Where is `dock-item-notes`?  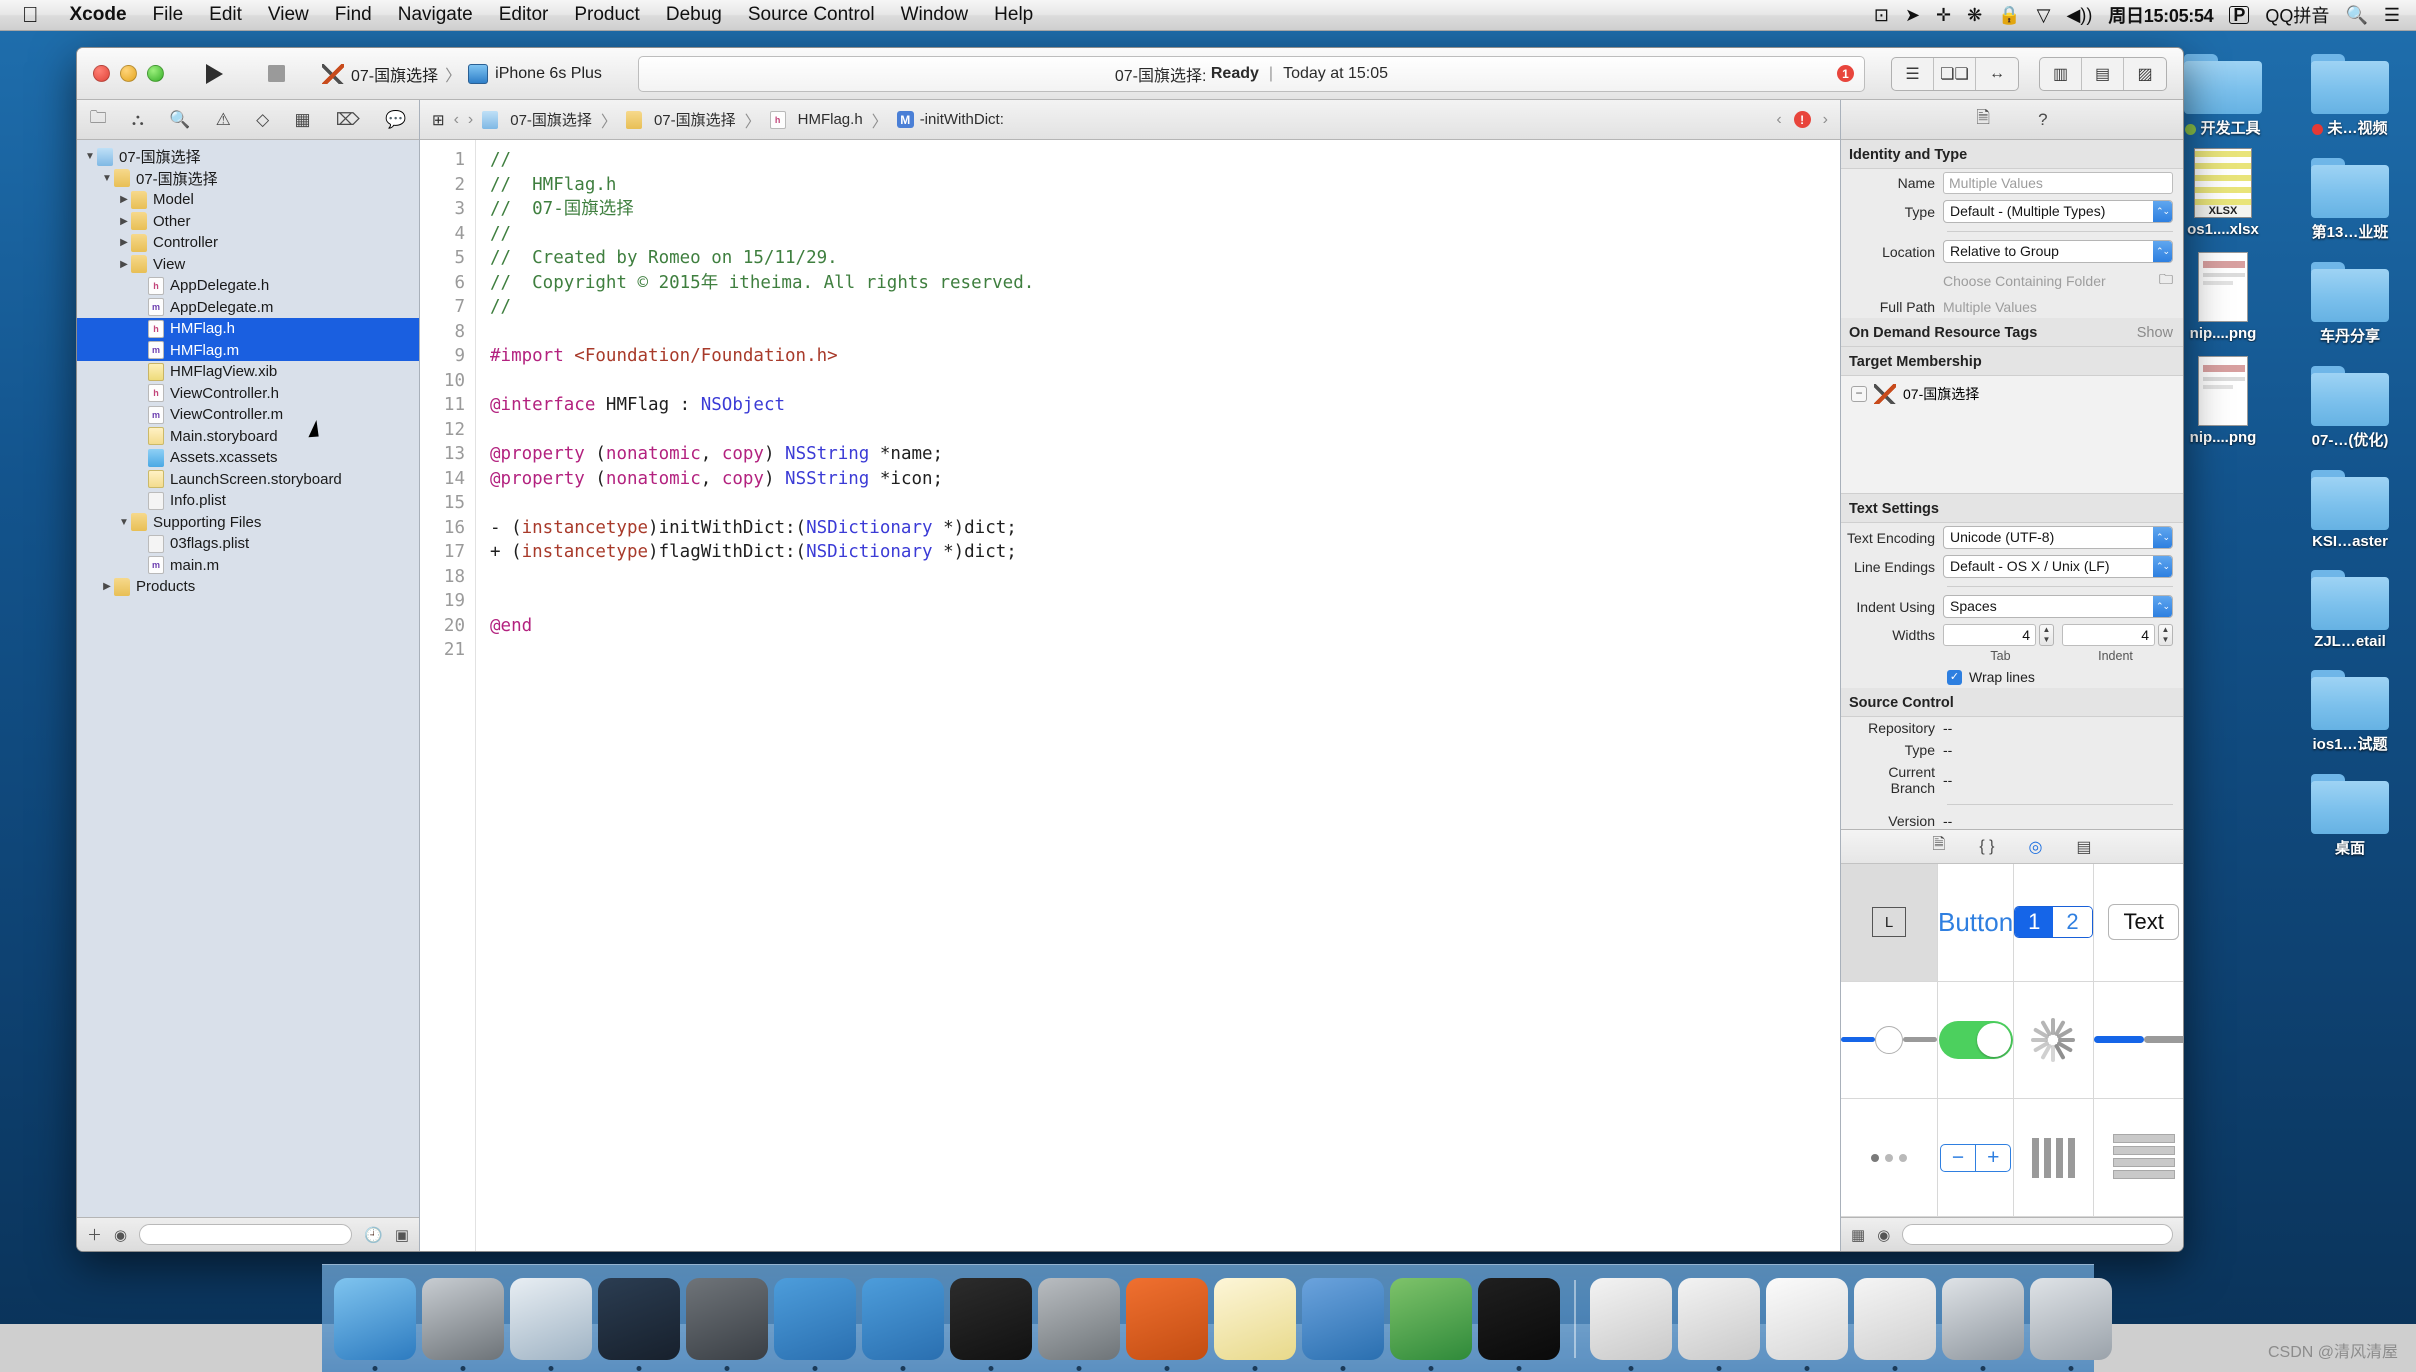
dock-item-notes is located at coordinates (1255, 1324).